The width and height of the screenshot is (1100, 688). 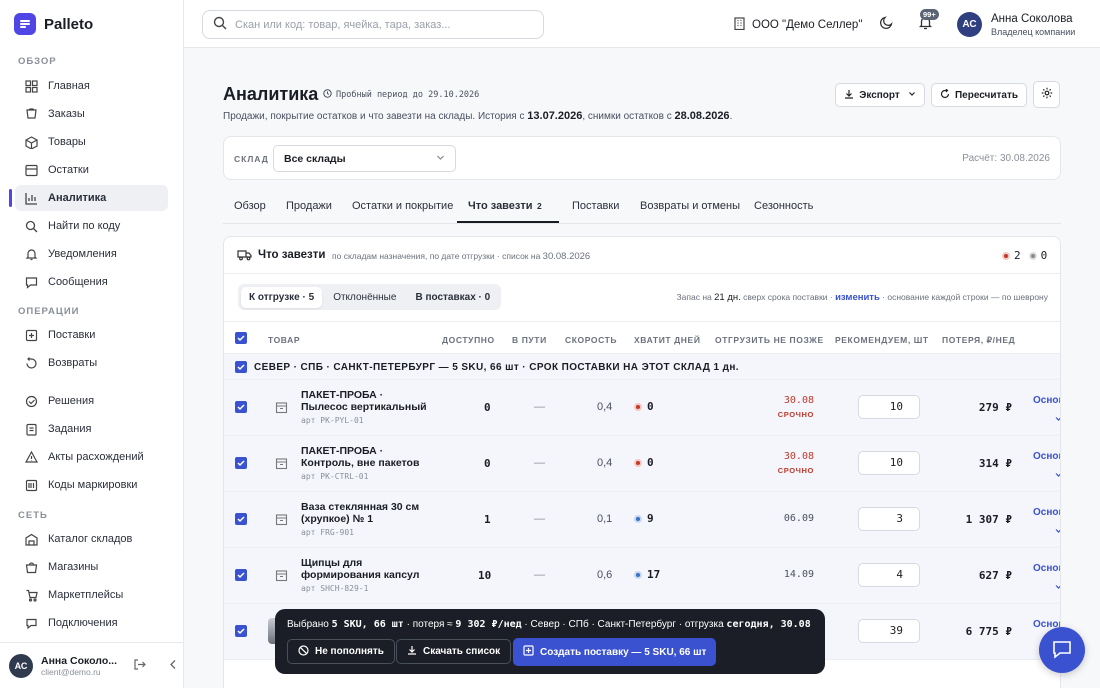 What do you see at coordinates (1032, 18) in the screenshot?
I see `user-name: Анна Соколова` at bounding box center [1032, 18].